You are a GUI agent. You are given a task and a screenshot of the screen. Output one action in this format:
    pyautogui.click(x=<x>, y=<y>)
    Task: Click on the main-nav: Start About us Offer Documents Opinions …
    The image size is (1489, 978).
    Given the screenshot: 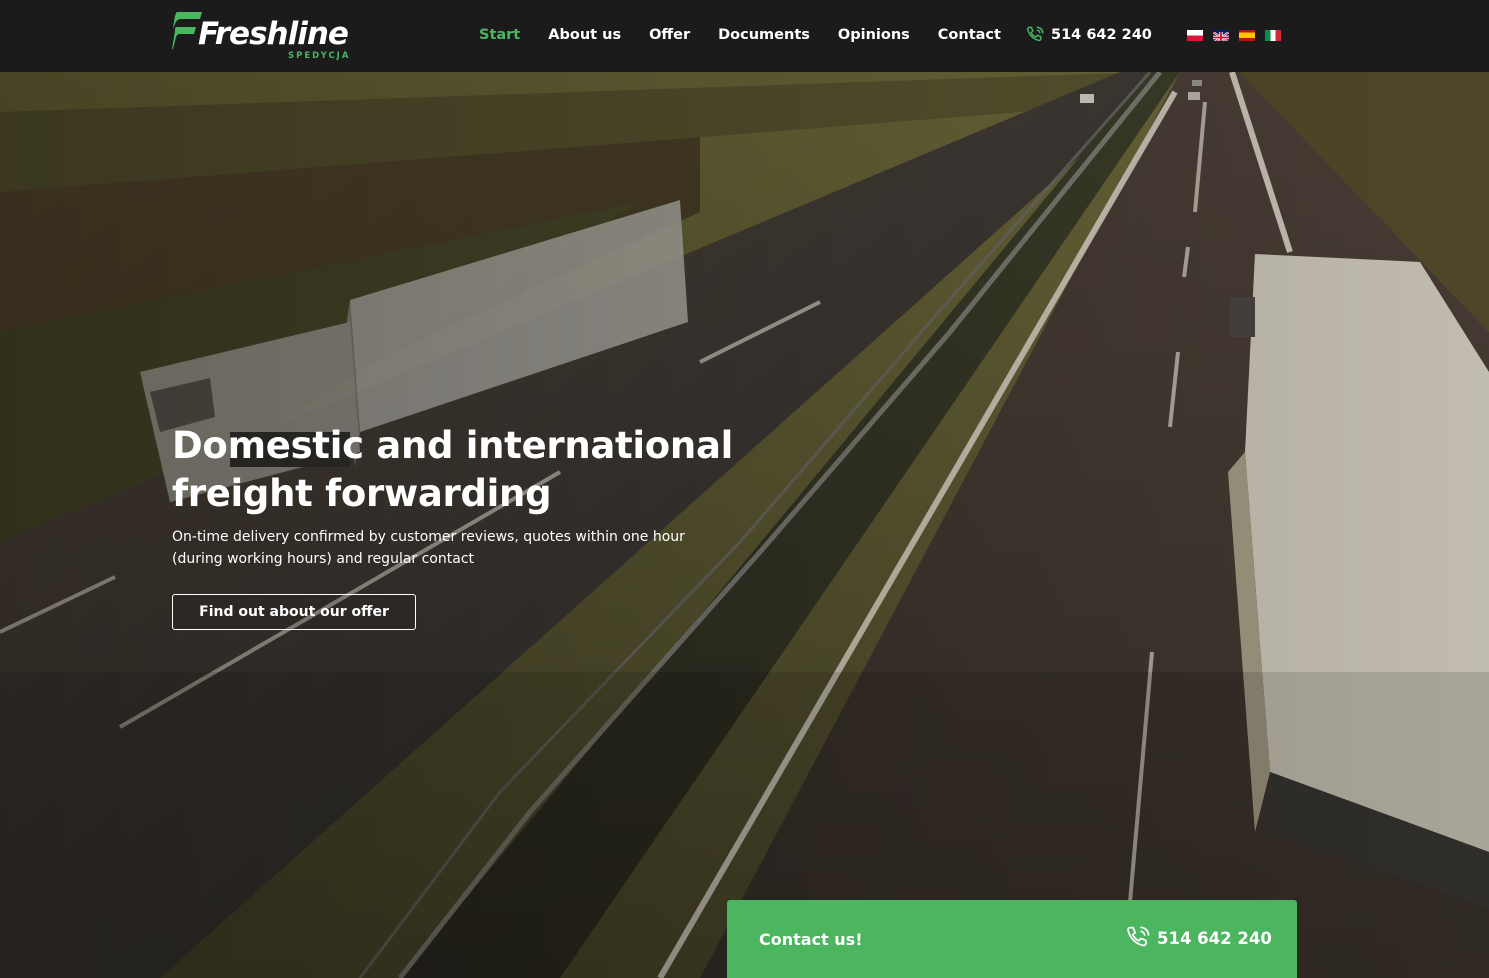 What is the action you would take?
    pyautogui.click(x=740, y=35)
    